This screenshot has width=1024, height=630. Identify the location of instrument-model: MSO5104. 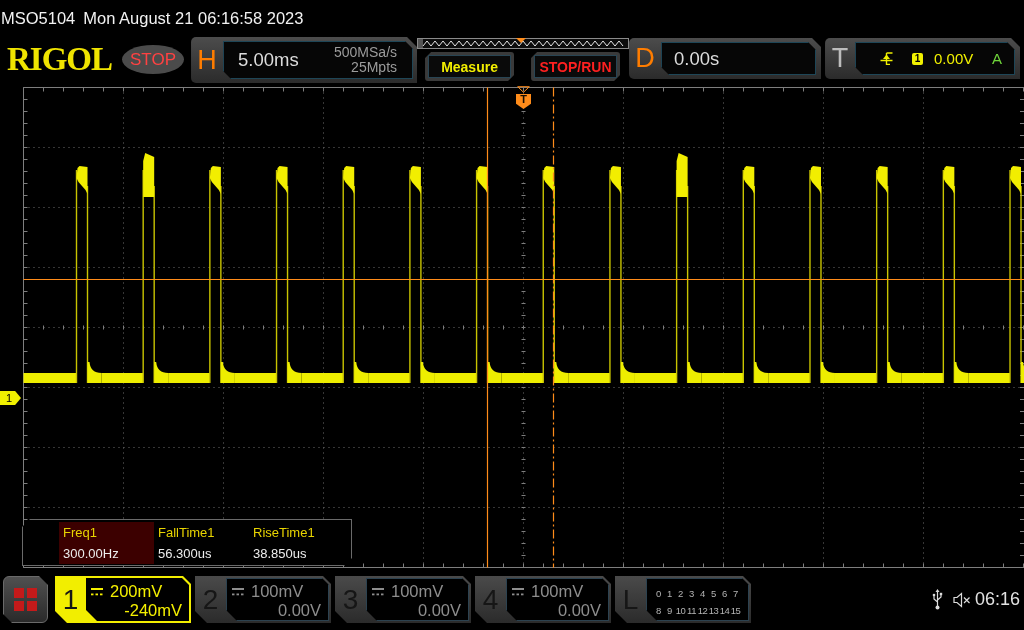
(38, 18).